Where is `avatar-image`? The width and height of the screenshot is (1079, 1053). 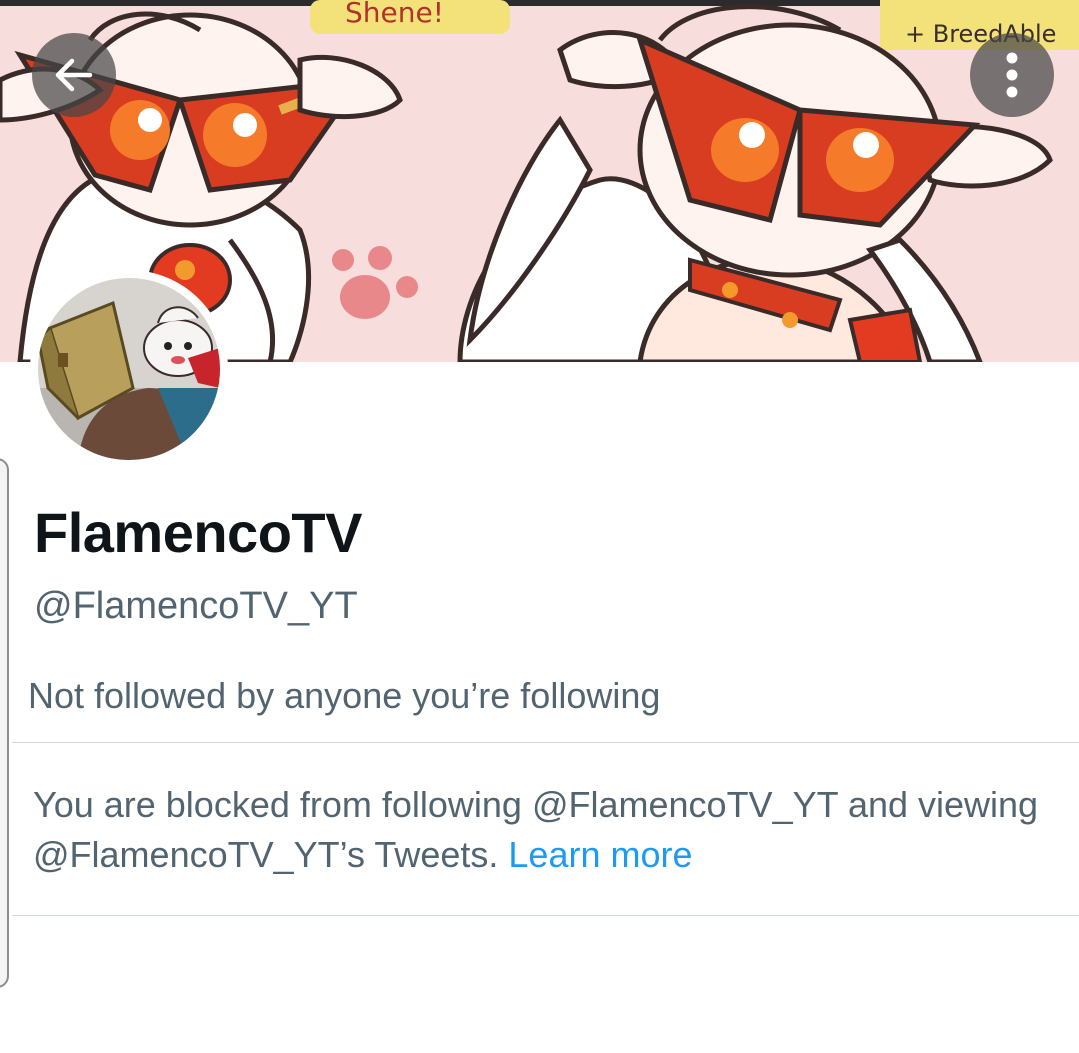
avatar-image is located at coordinates (129, 369).